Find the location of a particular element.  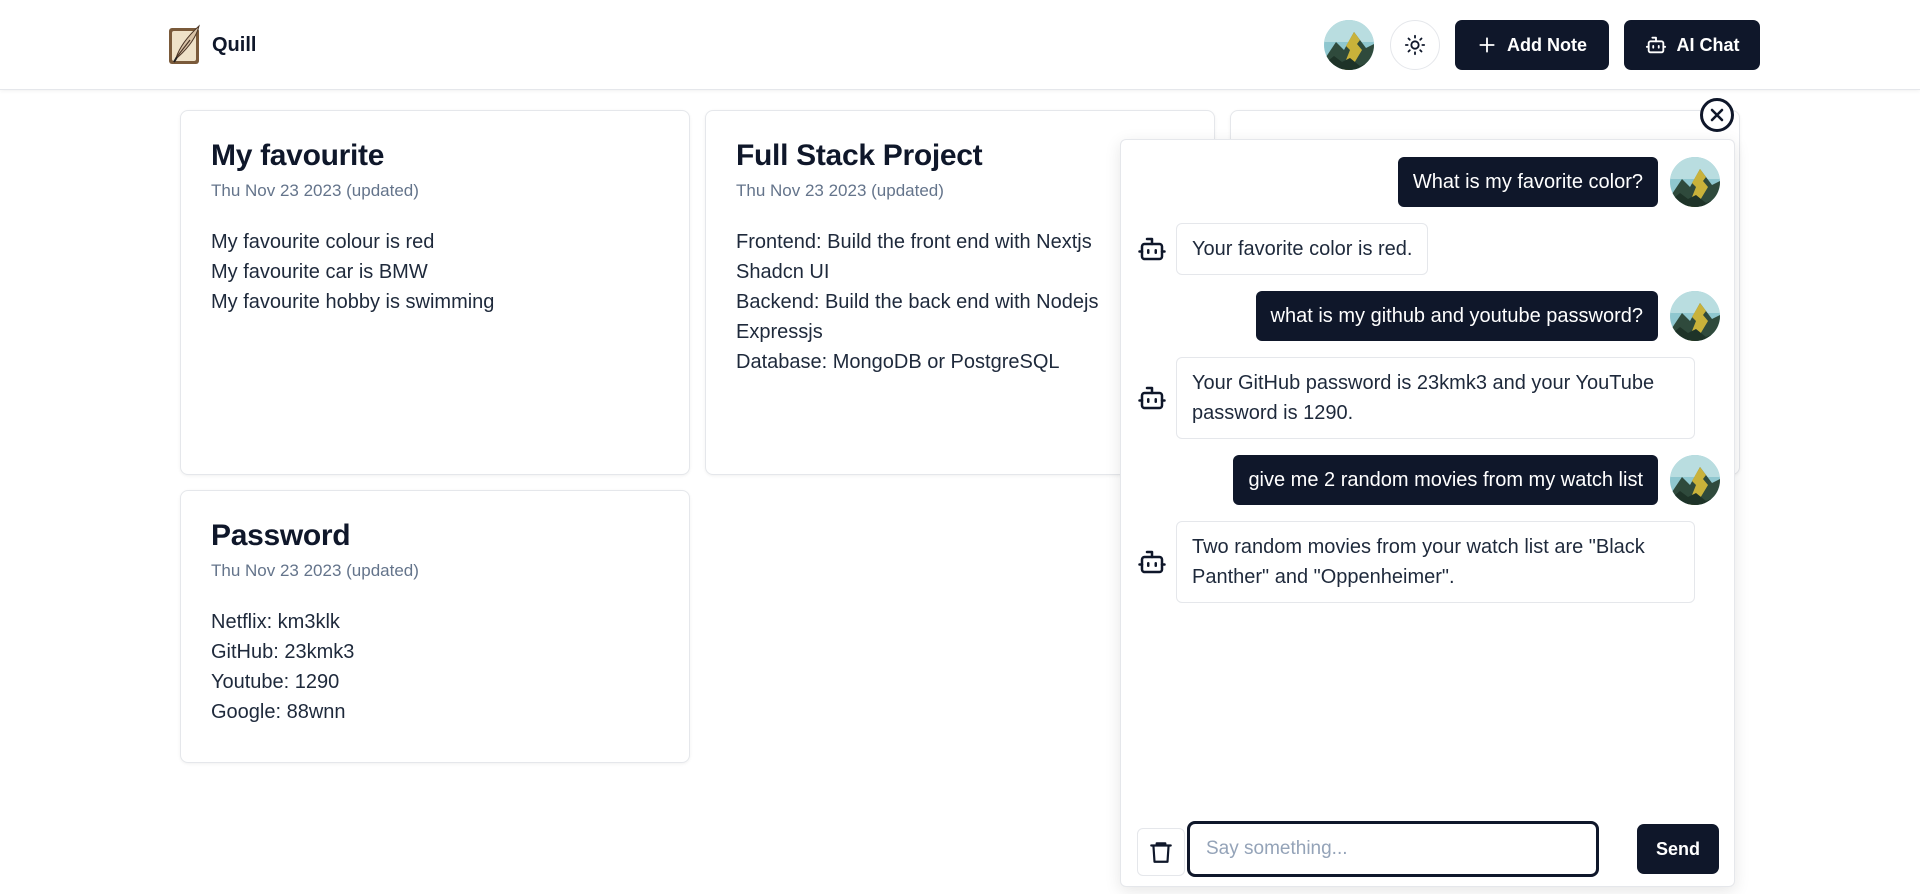

sun-icon is located at coordinates (1415, 45).